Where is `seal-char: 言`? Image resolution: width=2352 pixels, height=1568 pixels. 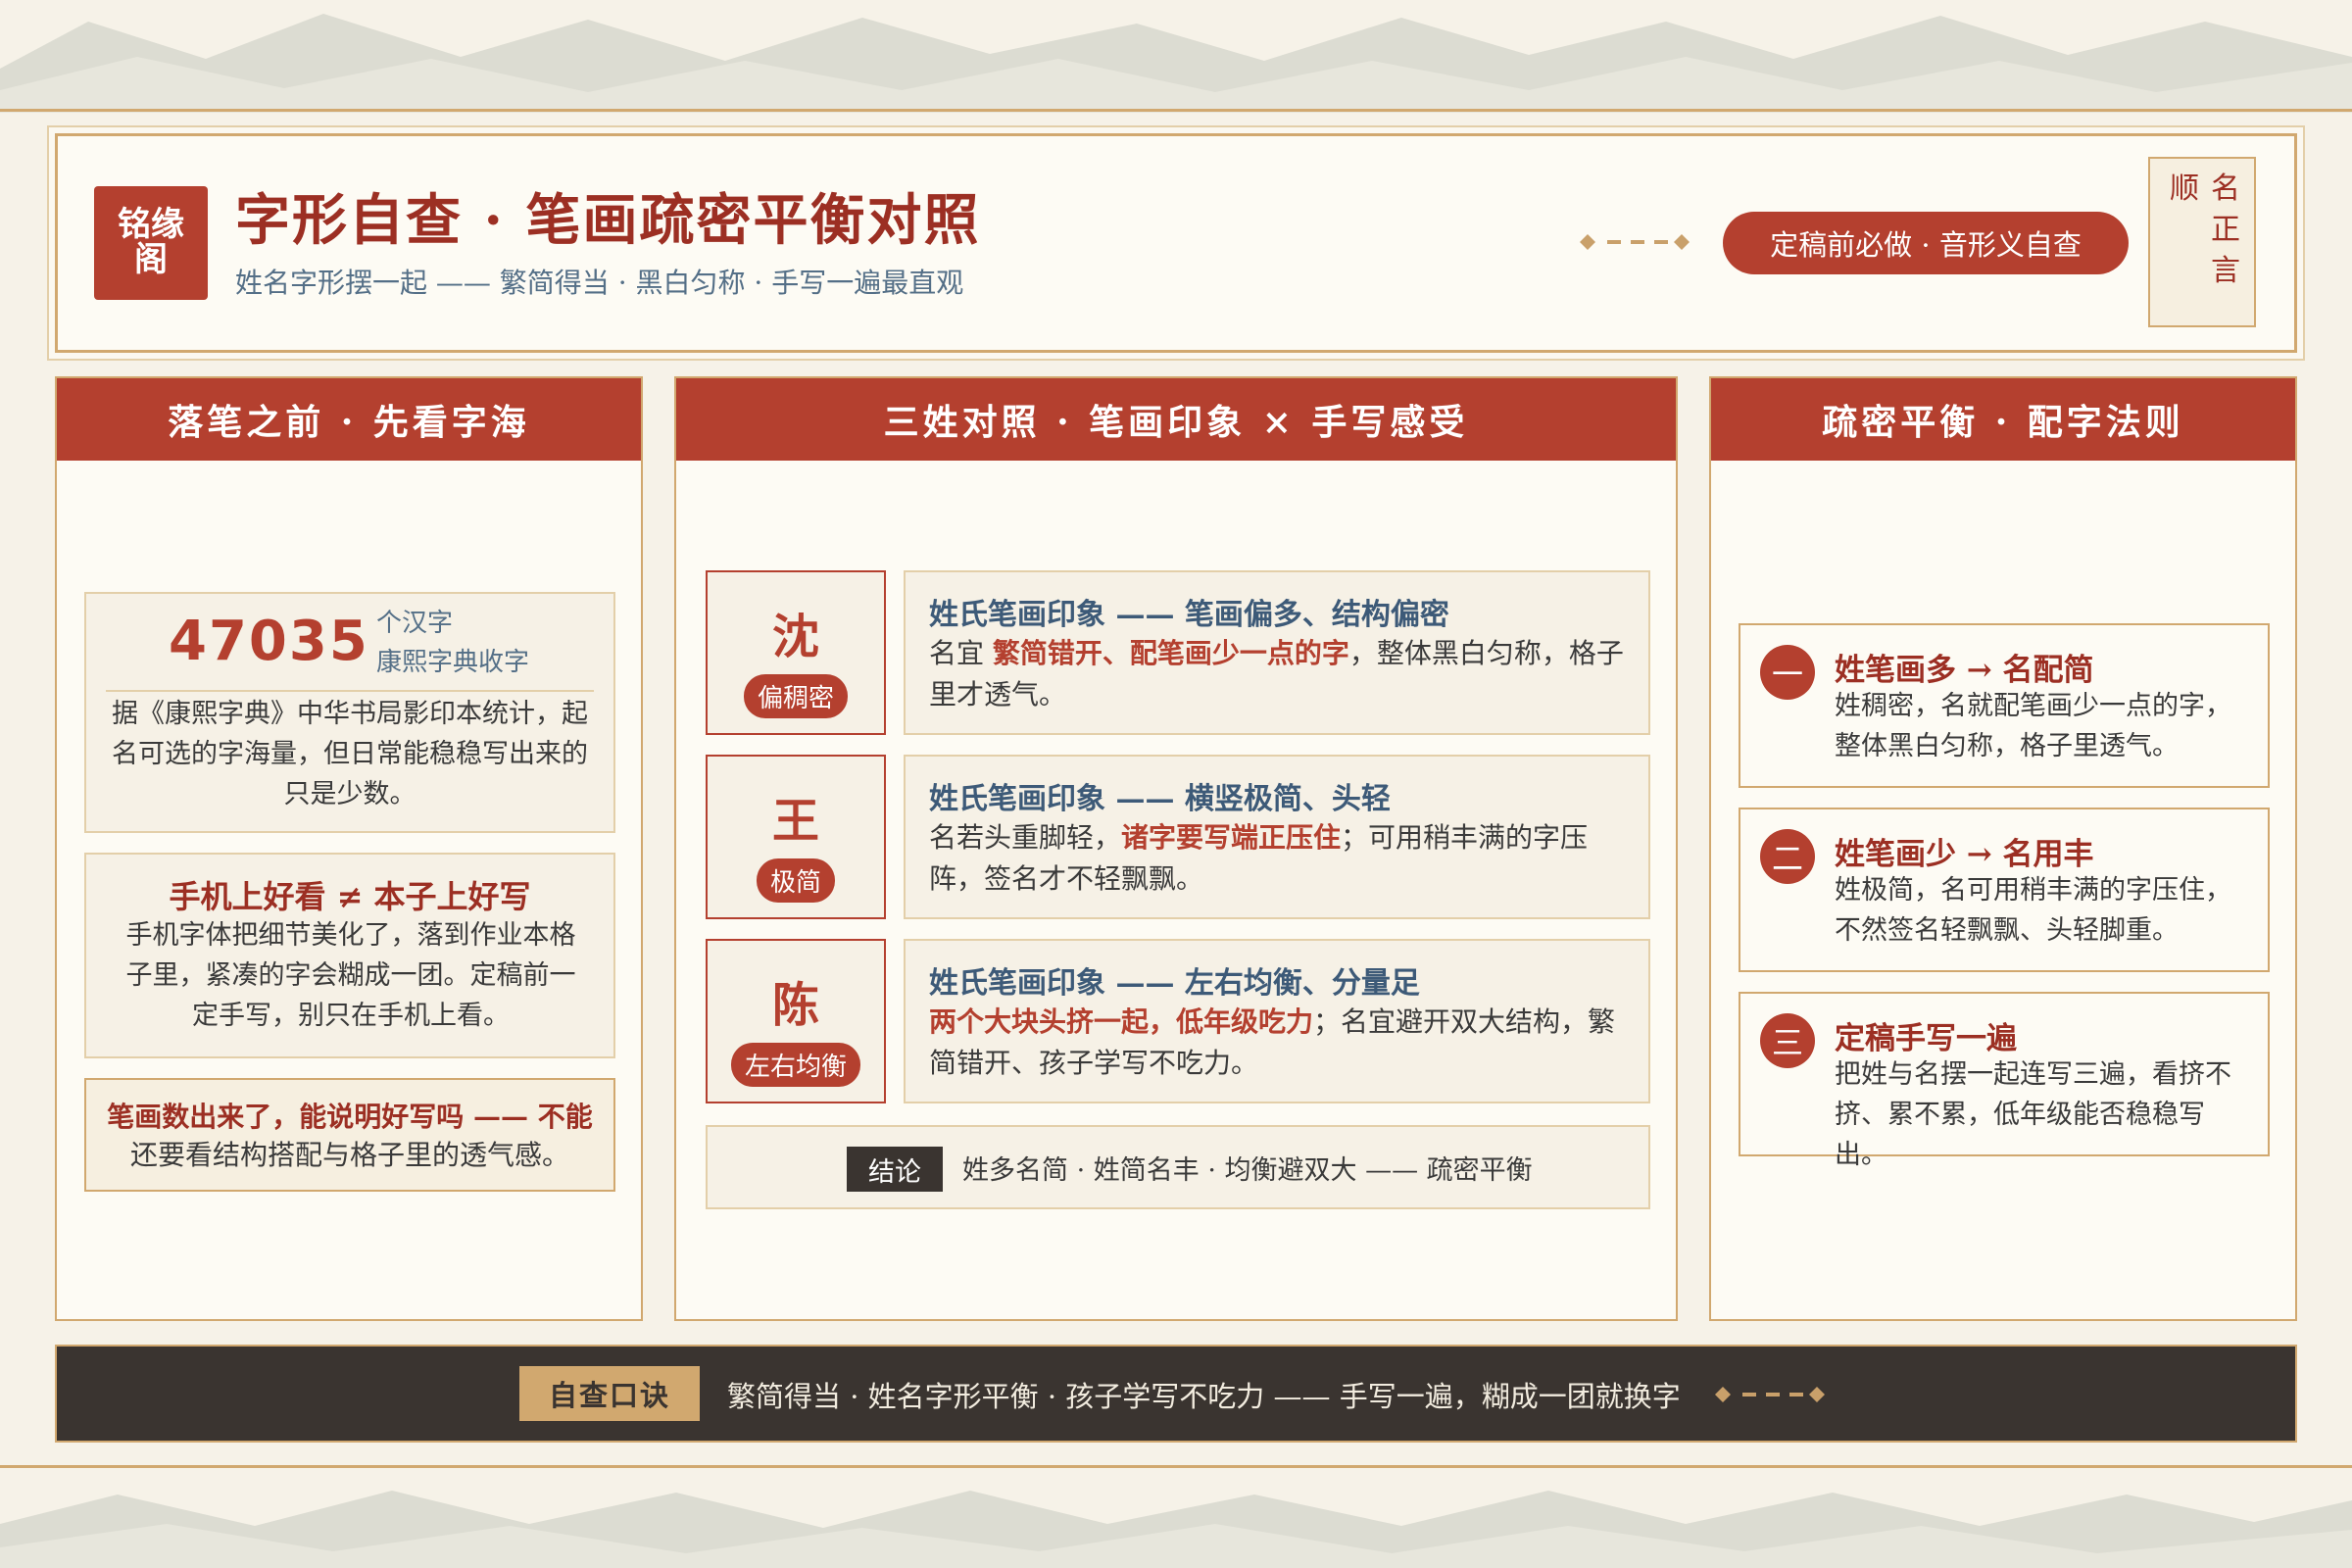
seal-char: 言 is located at coordinates (2225, 271).